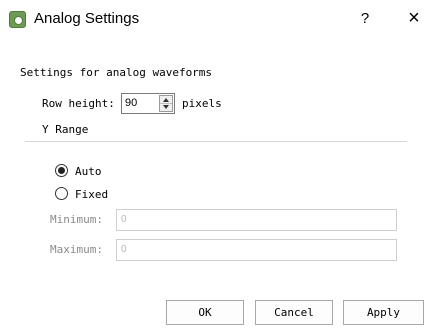 The image size is (432, 332). I want to click on minimum-label: Minimum:, so click(76, 219).